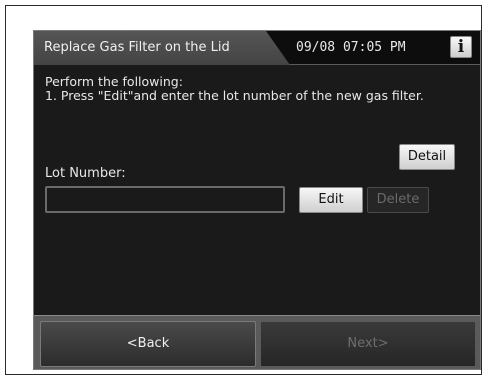 The height and width of the screenshot is (381, 488). What do you see at coordinates (148, 344) in the screenshot?
I see `back-button: <Back` at bounding box center [148, 344].